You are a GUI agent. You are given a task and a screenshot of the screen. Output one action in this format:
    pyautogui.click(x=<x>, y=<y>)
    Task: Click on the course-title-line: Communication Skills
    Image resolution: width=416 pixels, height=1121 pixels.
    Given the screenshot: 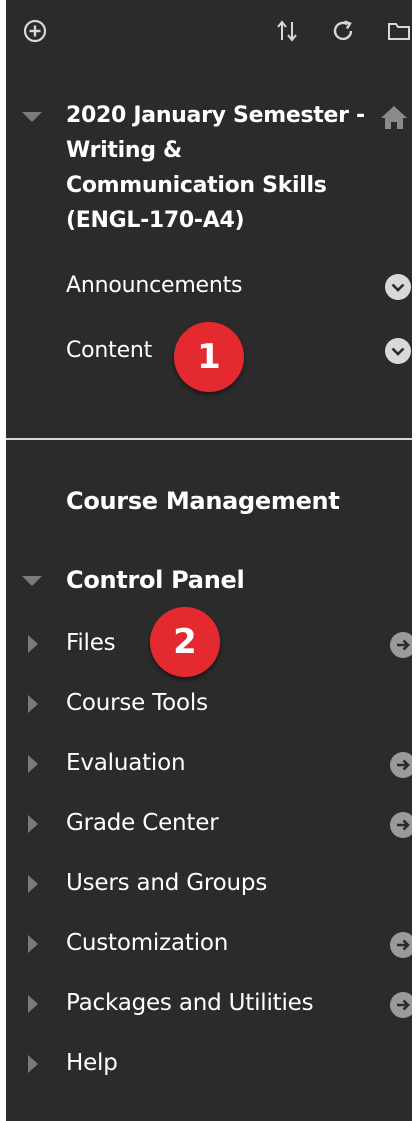 What is the action you would take?
    pyautogui.click(x=196, y=185)
    